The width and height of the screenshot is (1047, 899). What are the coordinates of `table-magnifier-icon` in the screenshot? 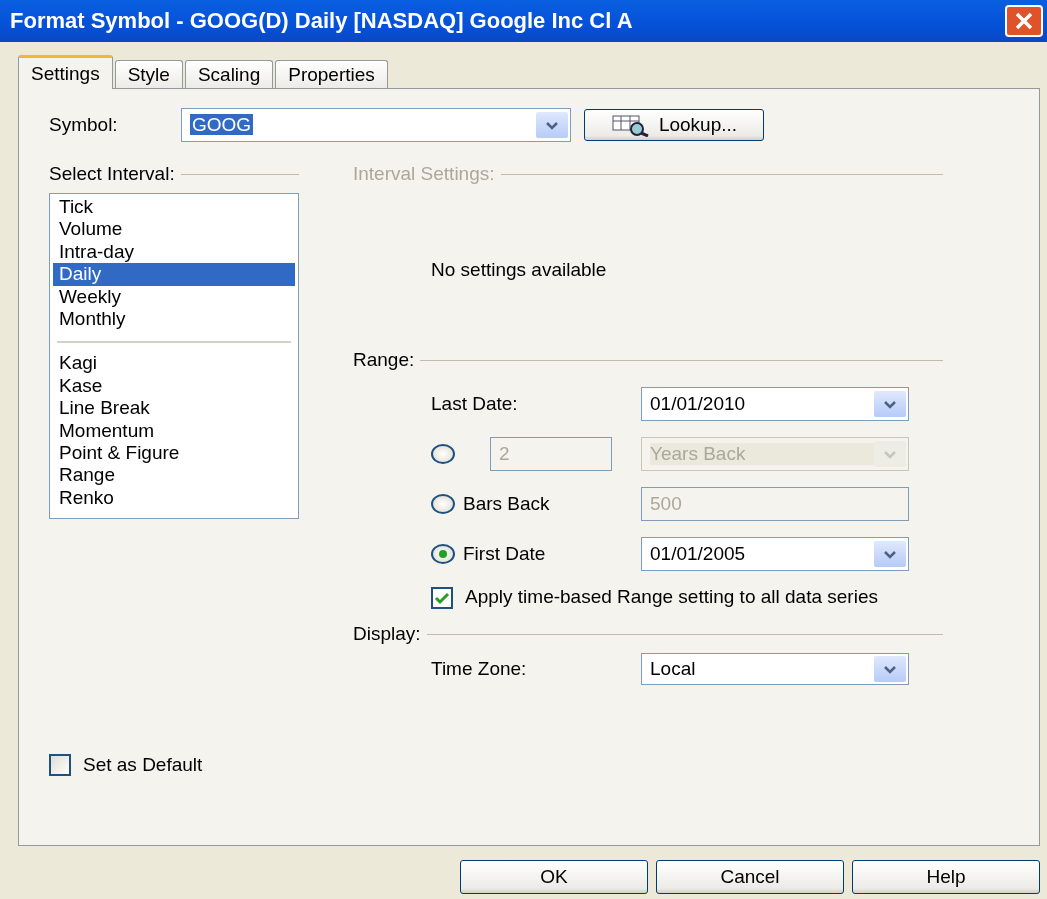 It's located at (630, 125).